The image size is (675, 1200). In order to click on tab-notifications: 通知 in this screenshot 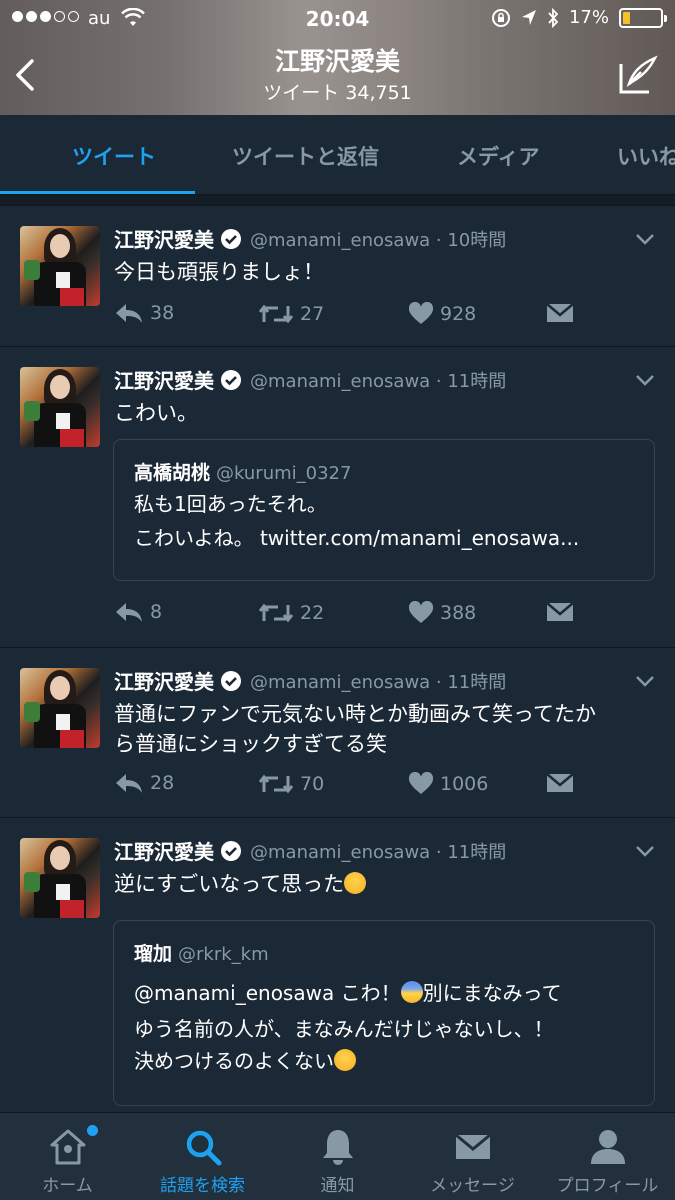, I will do `click(337, 1156)`.